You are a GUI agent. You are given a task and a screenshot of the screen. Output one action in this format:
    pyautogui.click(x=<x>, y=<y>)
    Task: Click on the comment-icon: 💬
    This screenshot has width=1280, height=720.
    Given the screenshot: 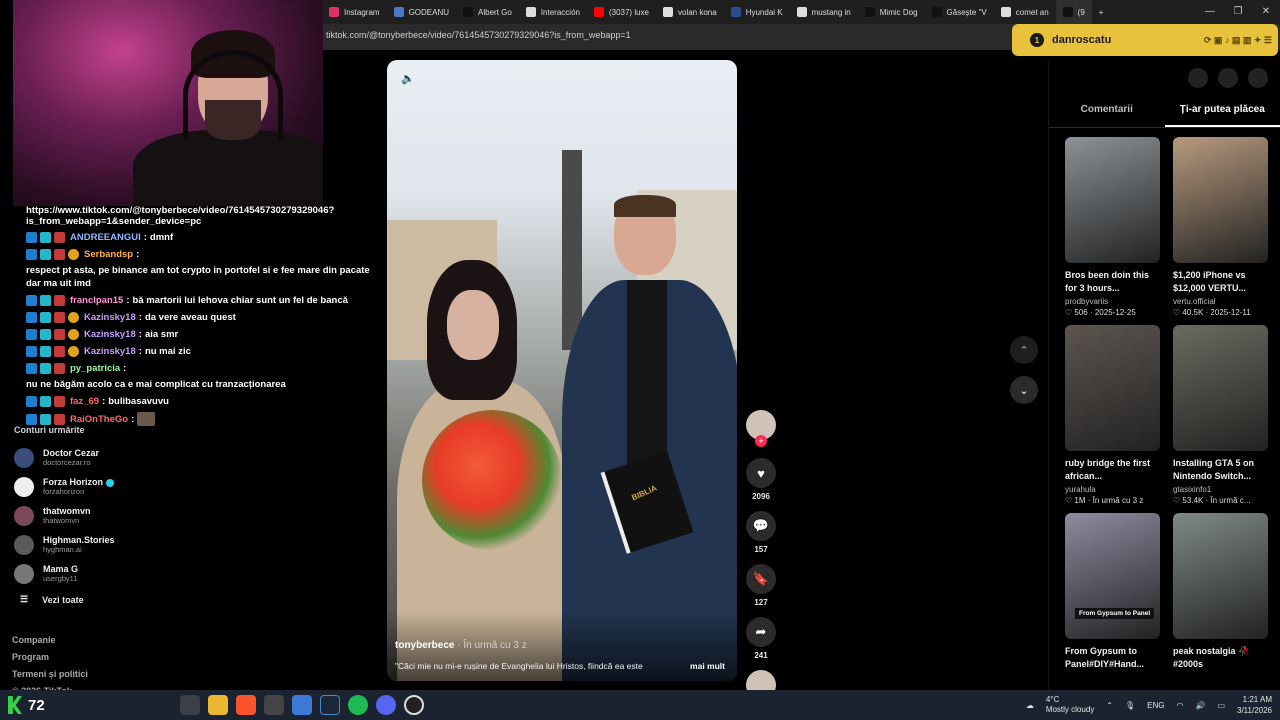 What is the action you would take?
    pyautogui.click(x=761, y=525)
    